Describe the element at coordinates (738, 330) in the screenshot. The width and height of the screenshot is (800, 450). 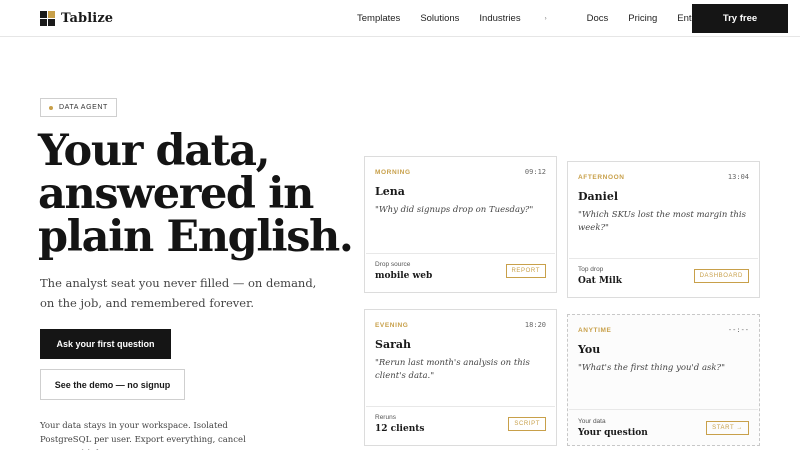
I see `card-time: --:--` at that location.